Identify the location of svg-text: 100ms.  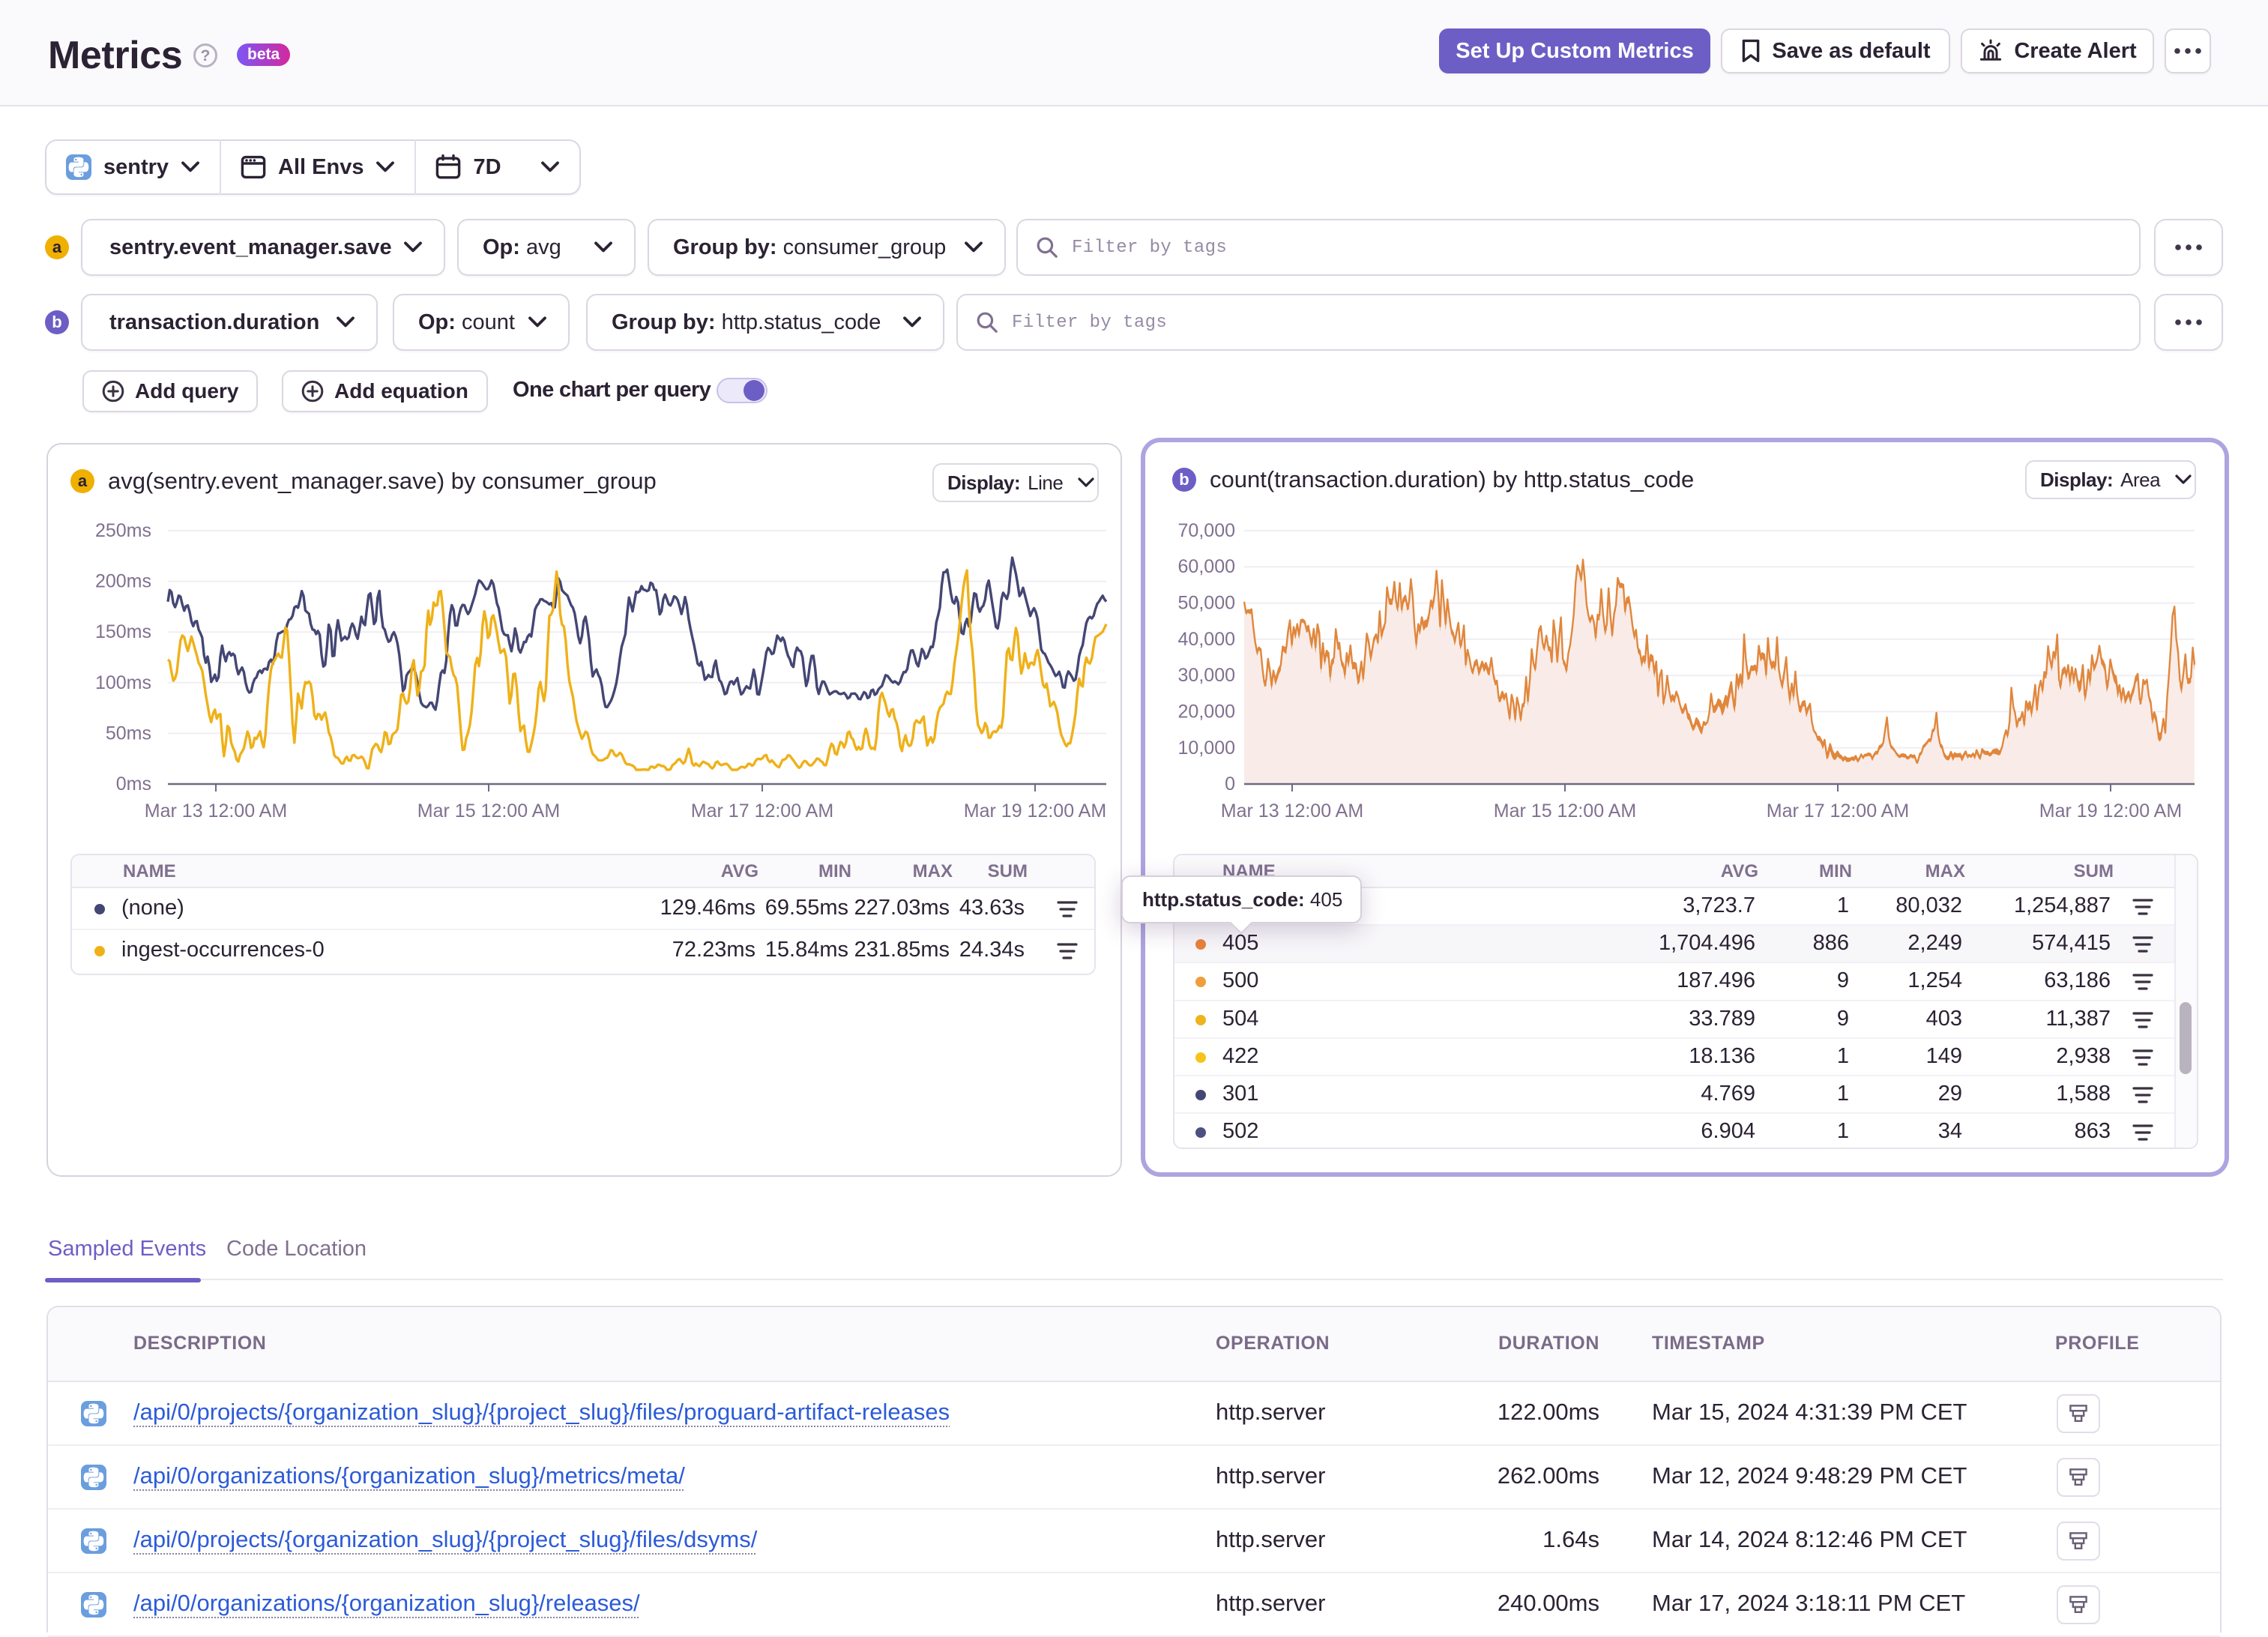
(123, 682).